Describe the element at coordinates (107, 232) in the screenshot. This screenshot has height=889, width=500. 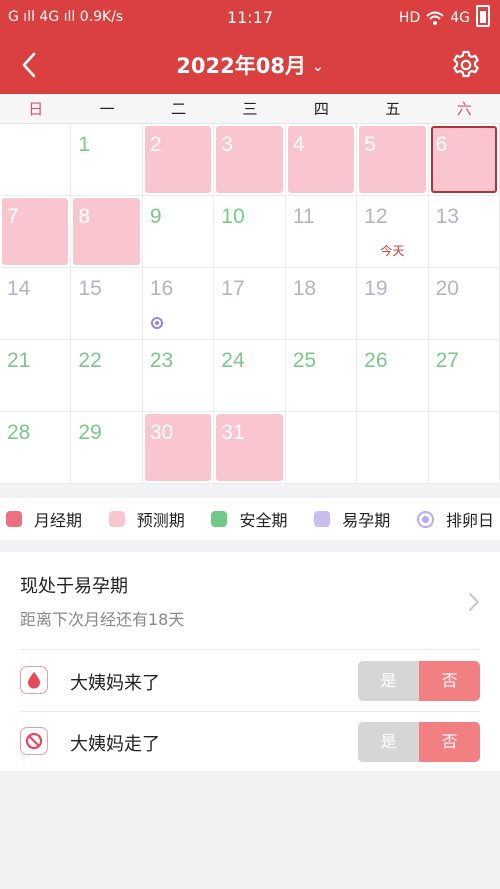
I see `day-cell: 8` at that location.